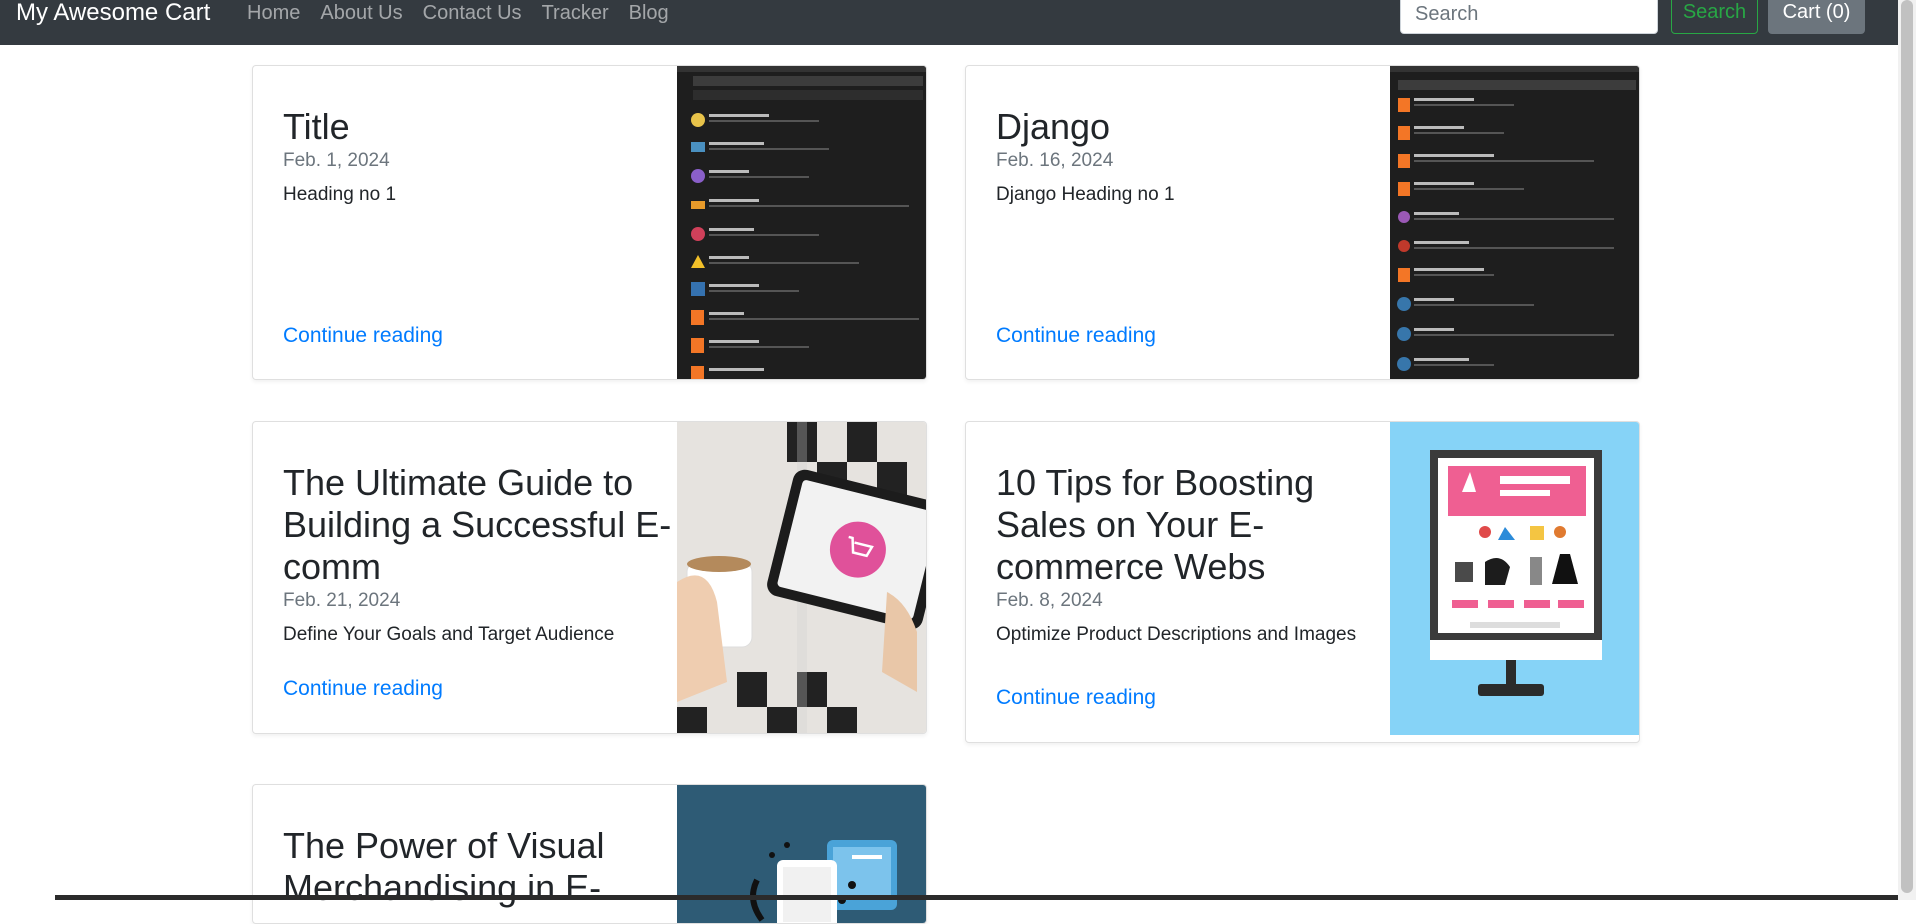 The width and height of the screenshot is (1916, 924). I want to click on vscode-python-extensions-image, so click(1514, 222).